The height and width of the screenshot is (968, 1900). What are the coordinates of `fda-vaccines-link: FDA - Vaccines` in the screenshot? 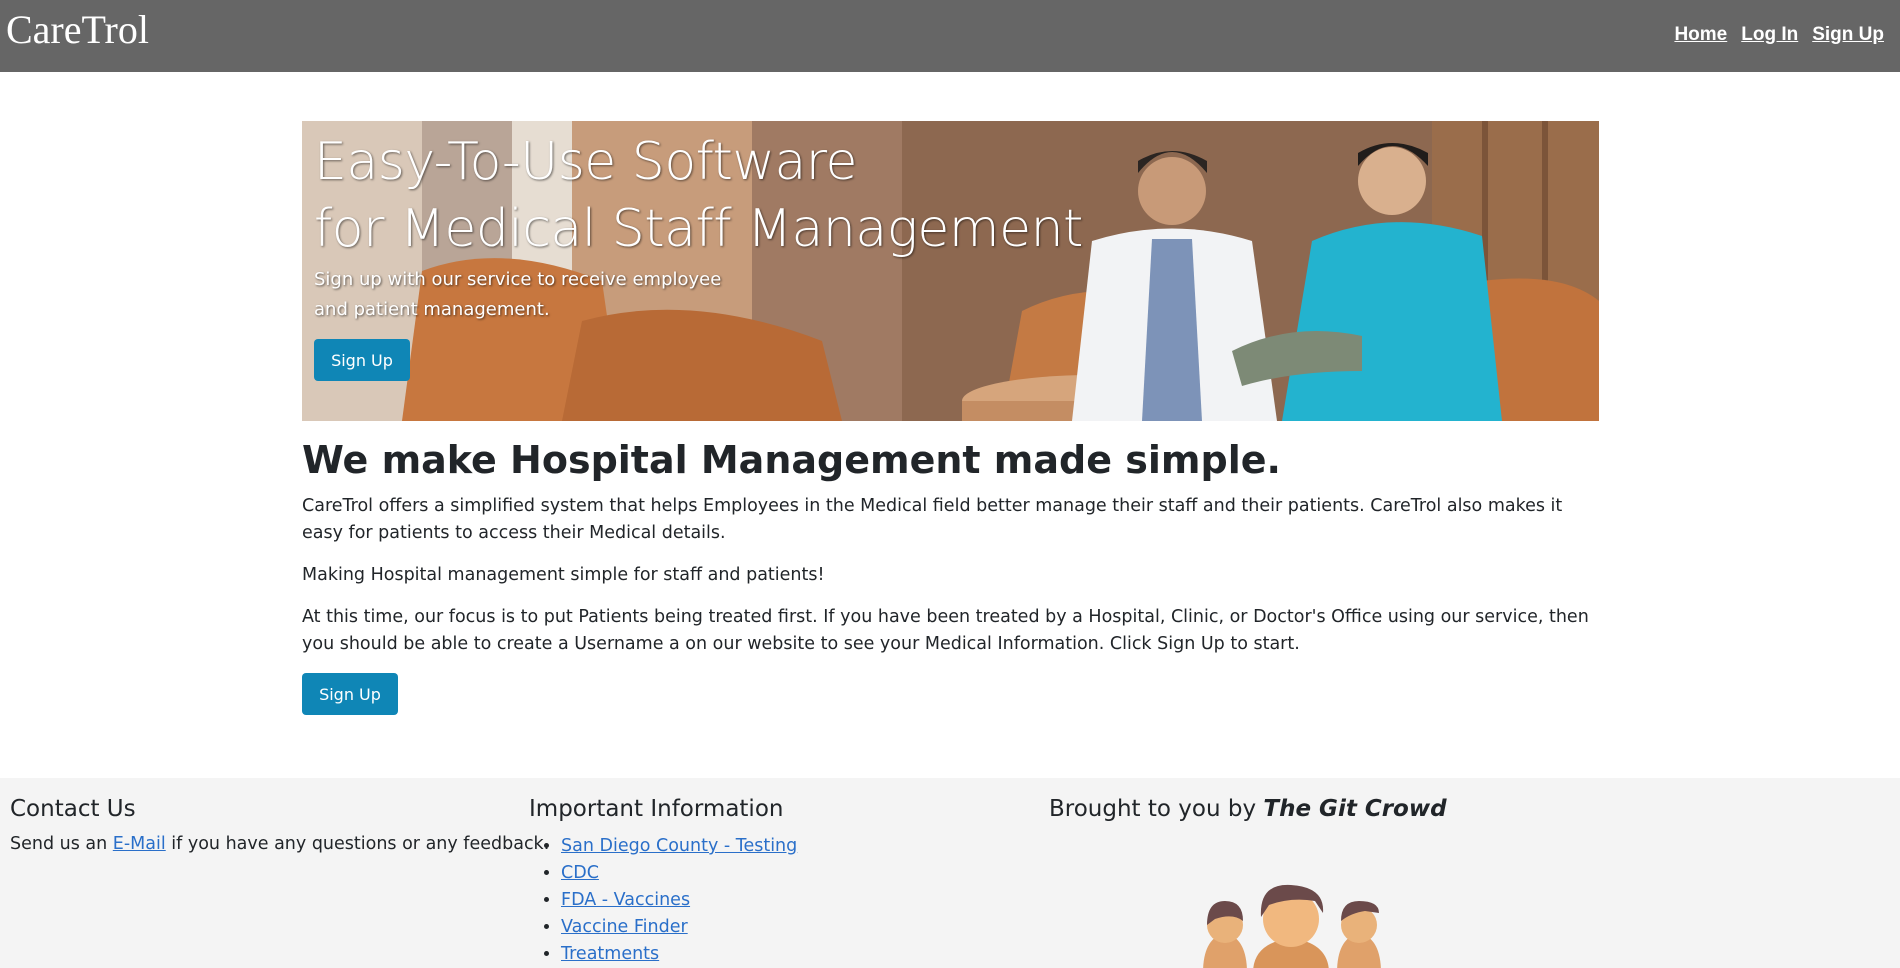 It's located at (625, 900).